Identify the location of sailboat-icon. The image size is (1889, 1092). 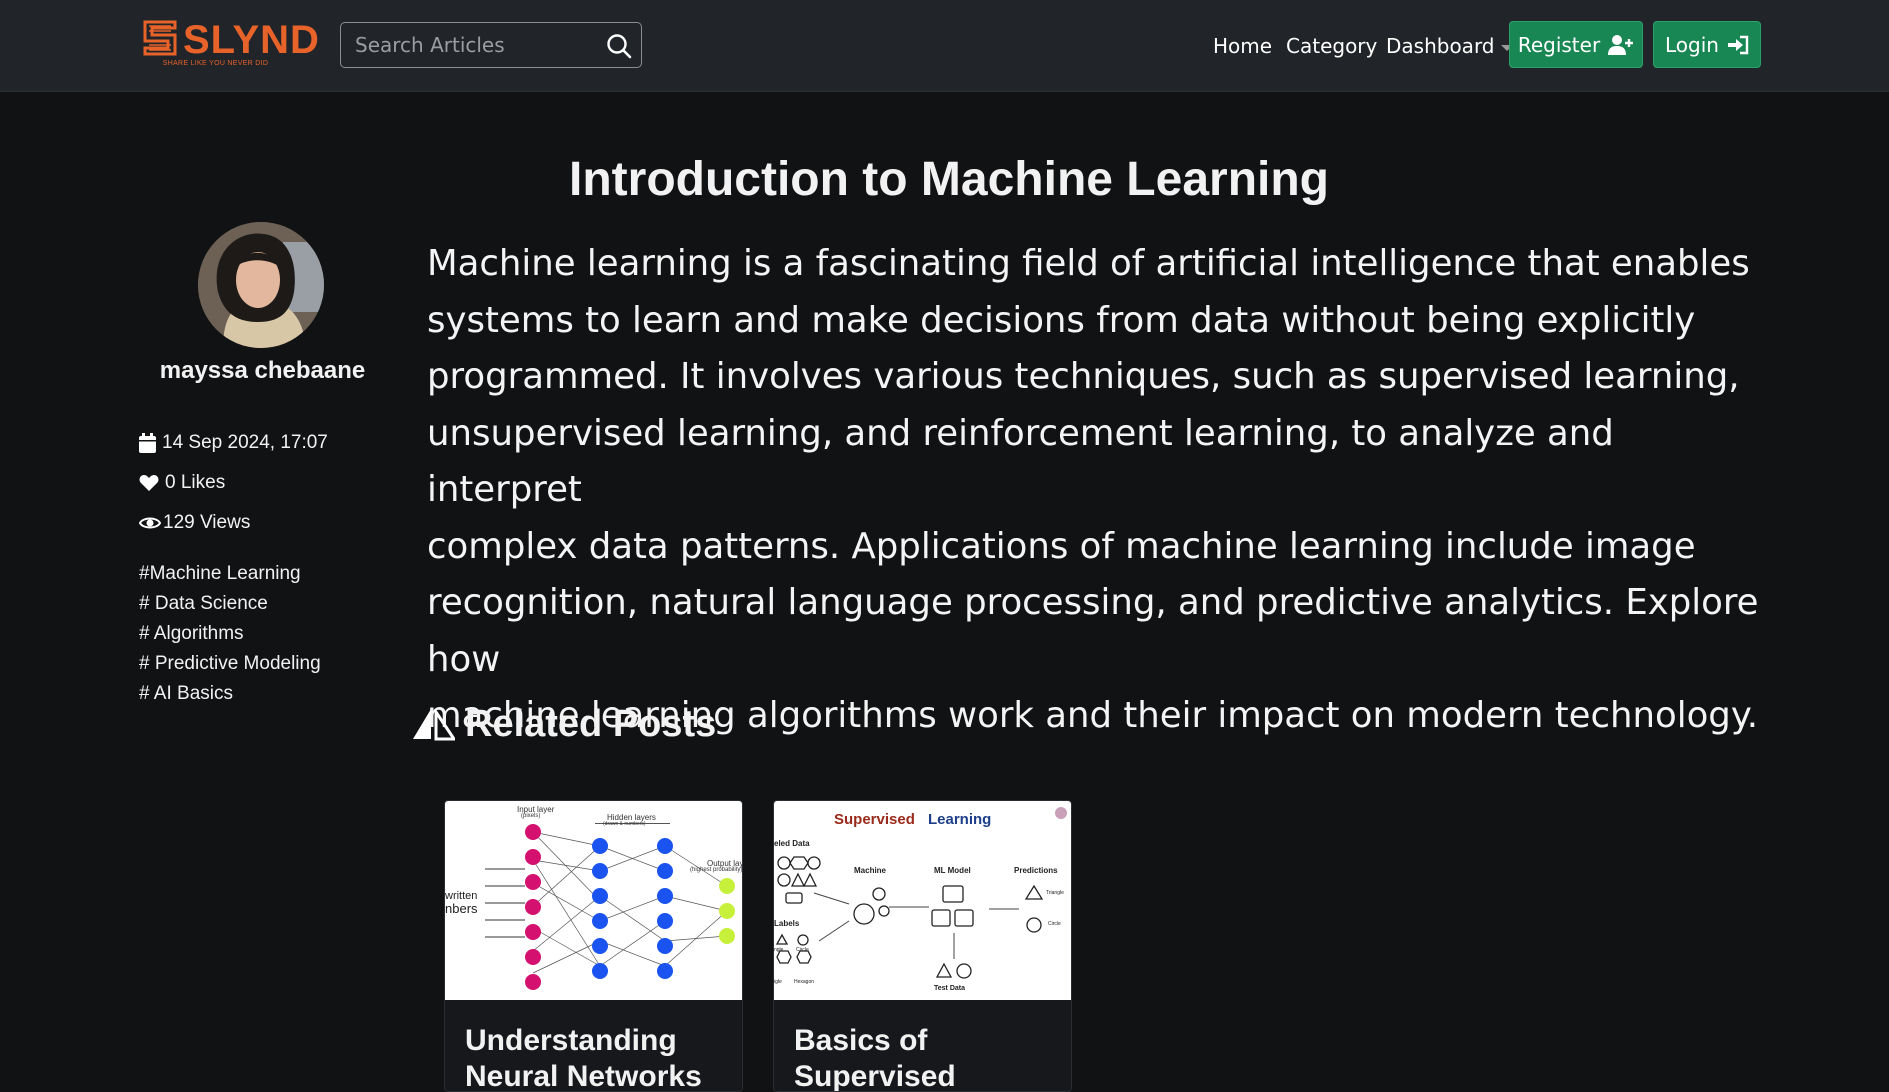
(434, 724).